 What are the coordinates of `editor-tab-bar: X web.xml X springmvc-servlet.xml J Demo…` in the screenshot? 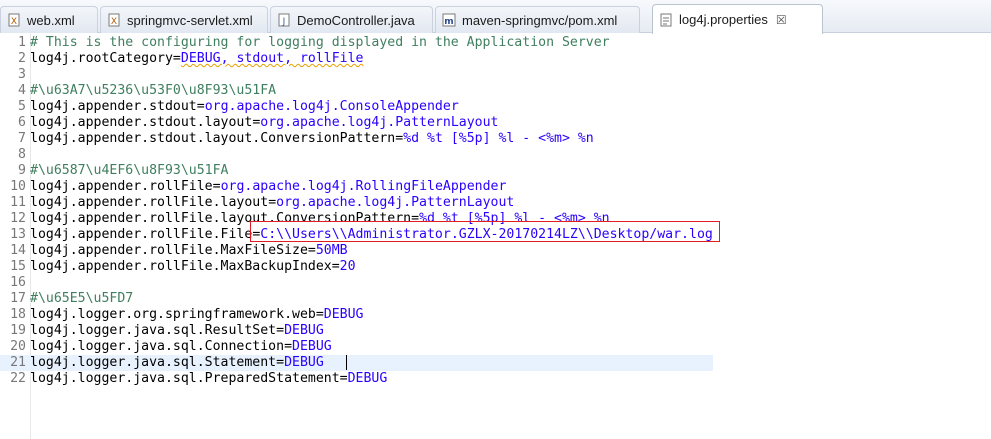 It's located at (495, 17).